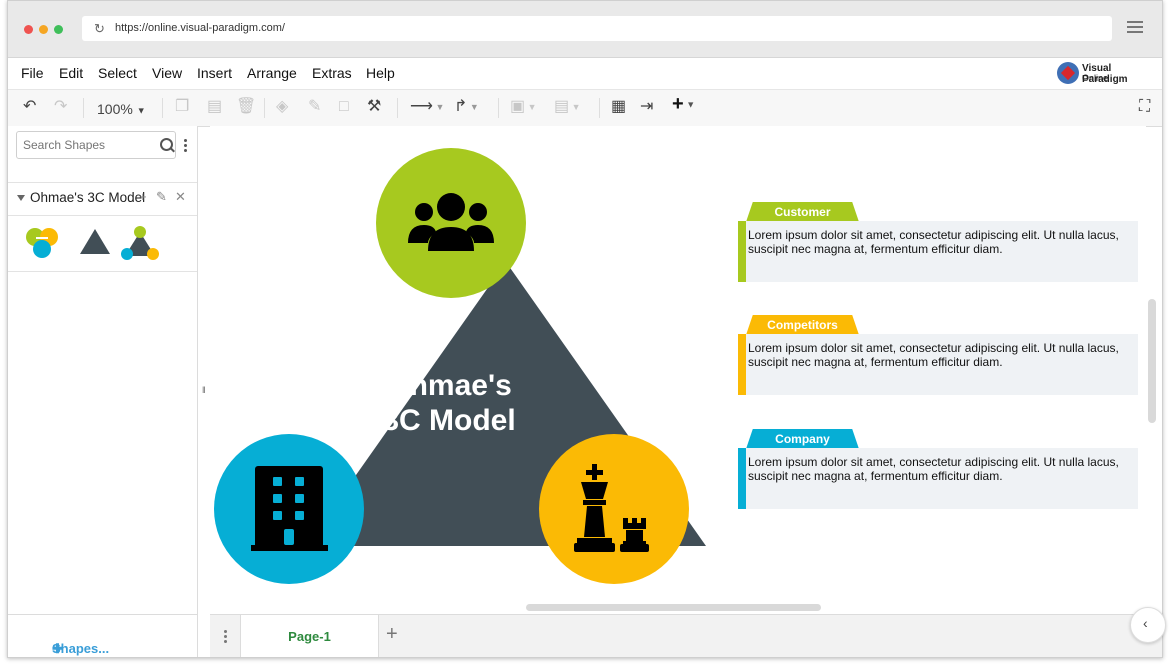 This screenshot has width=1170, height=665. I want to click on page-bar: Page-1 +, so click(686, 635).